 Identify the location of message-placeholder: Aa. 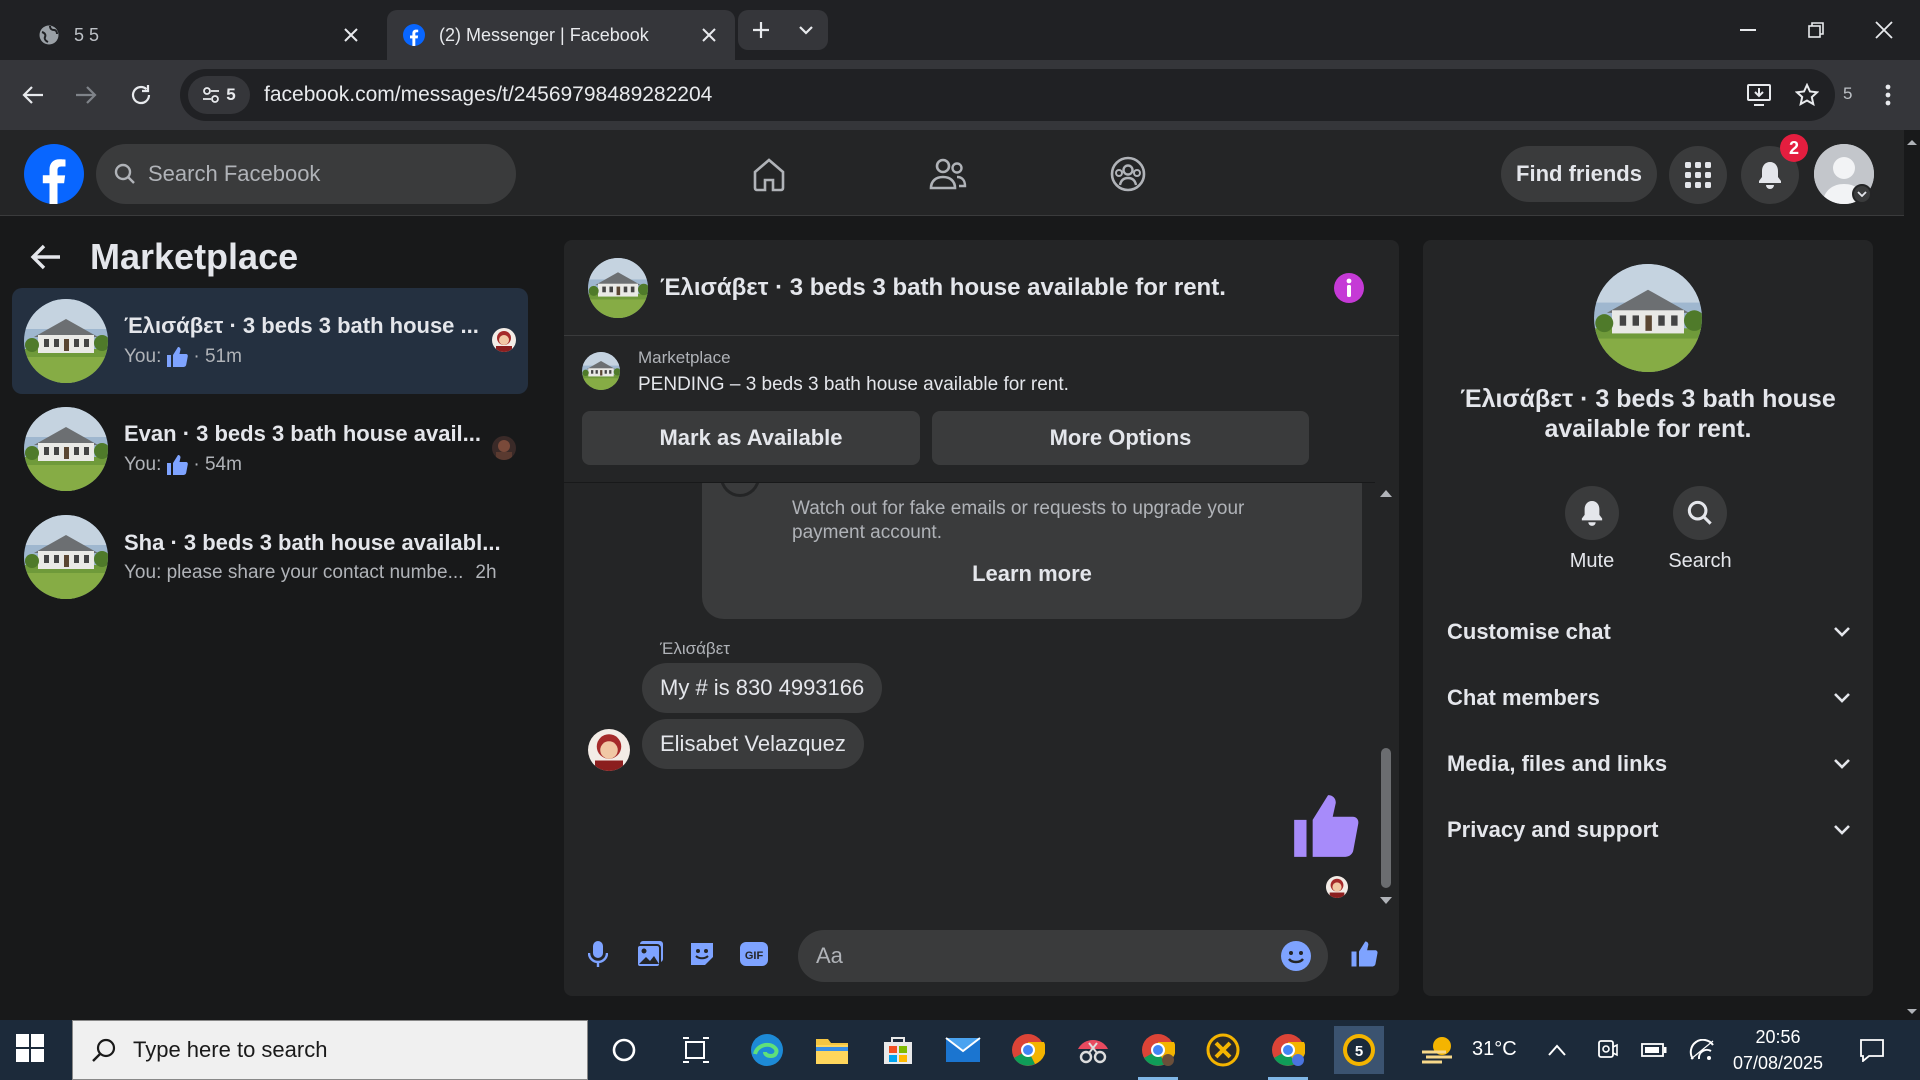
(829, 955).